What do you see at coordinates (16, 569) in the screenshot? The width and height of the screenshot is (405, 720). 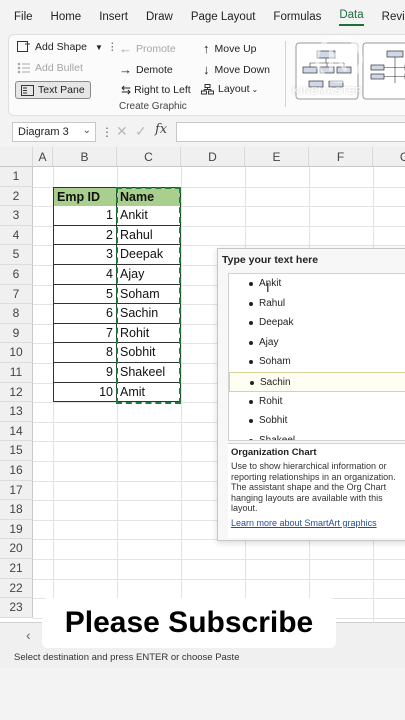 I see `row-header-21: 21` at bounding box center [16, 569].